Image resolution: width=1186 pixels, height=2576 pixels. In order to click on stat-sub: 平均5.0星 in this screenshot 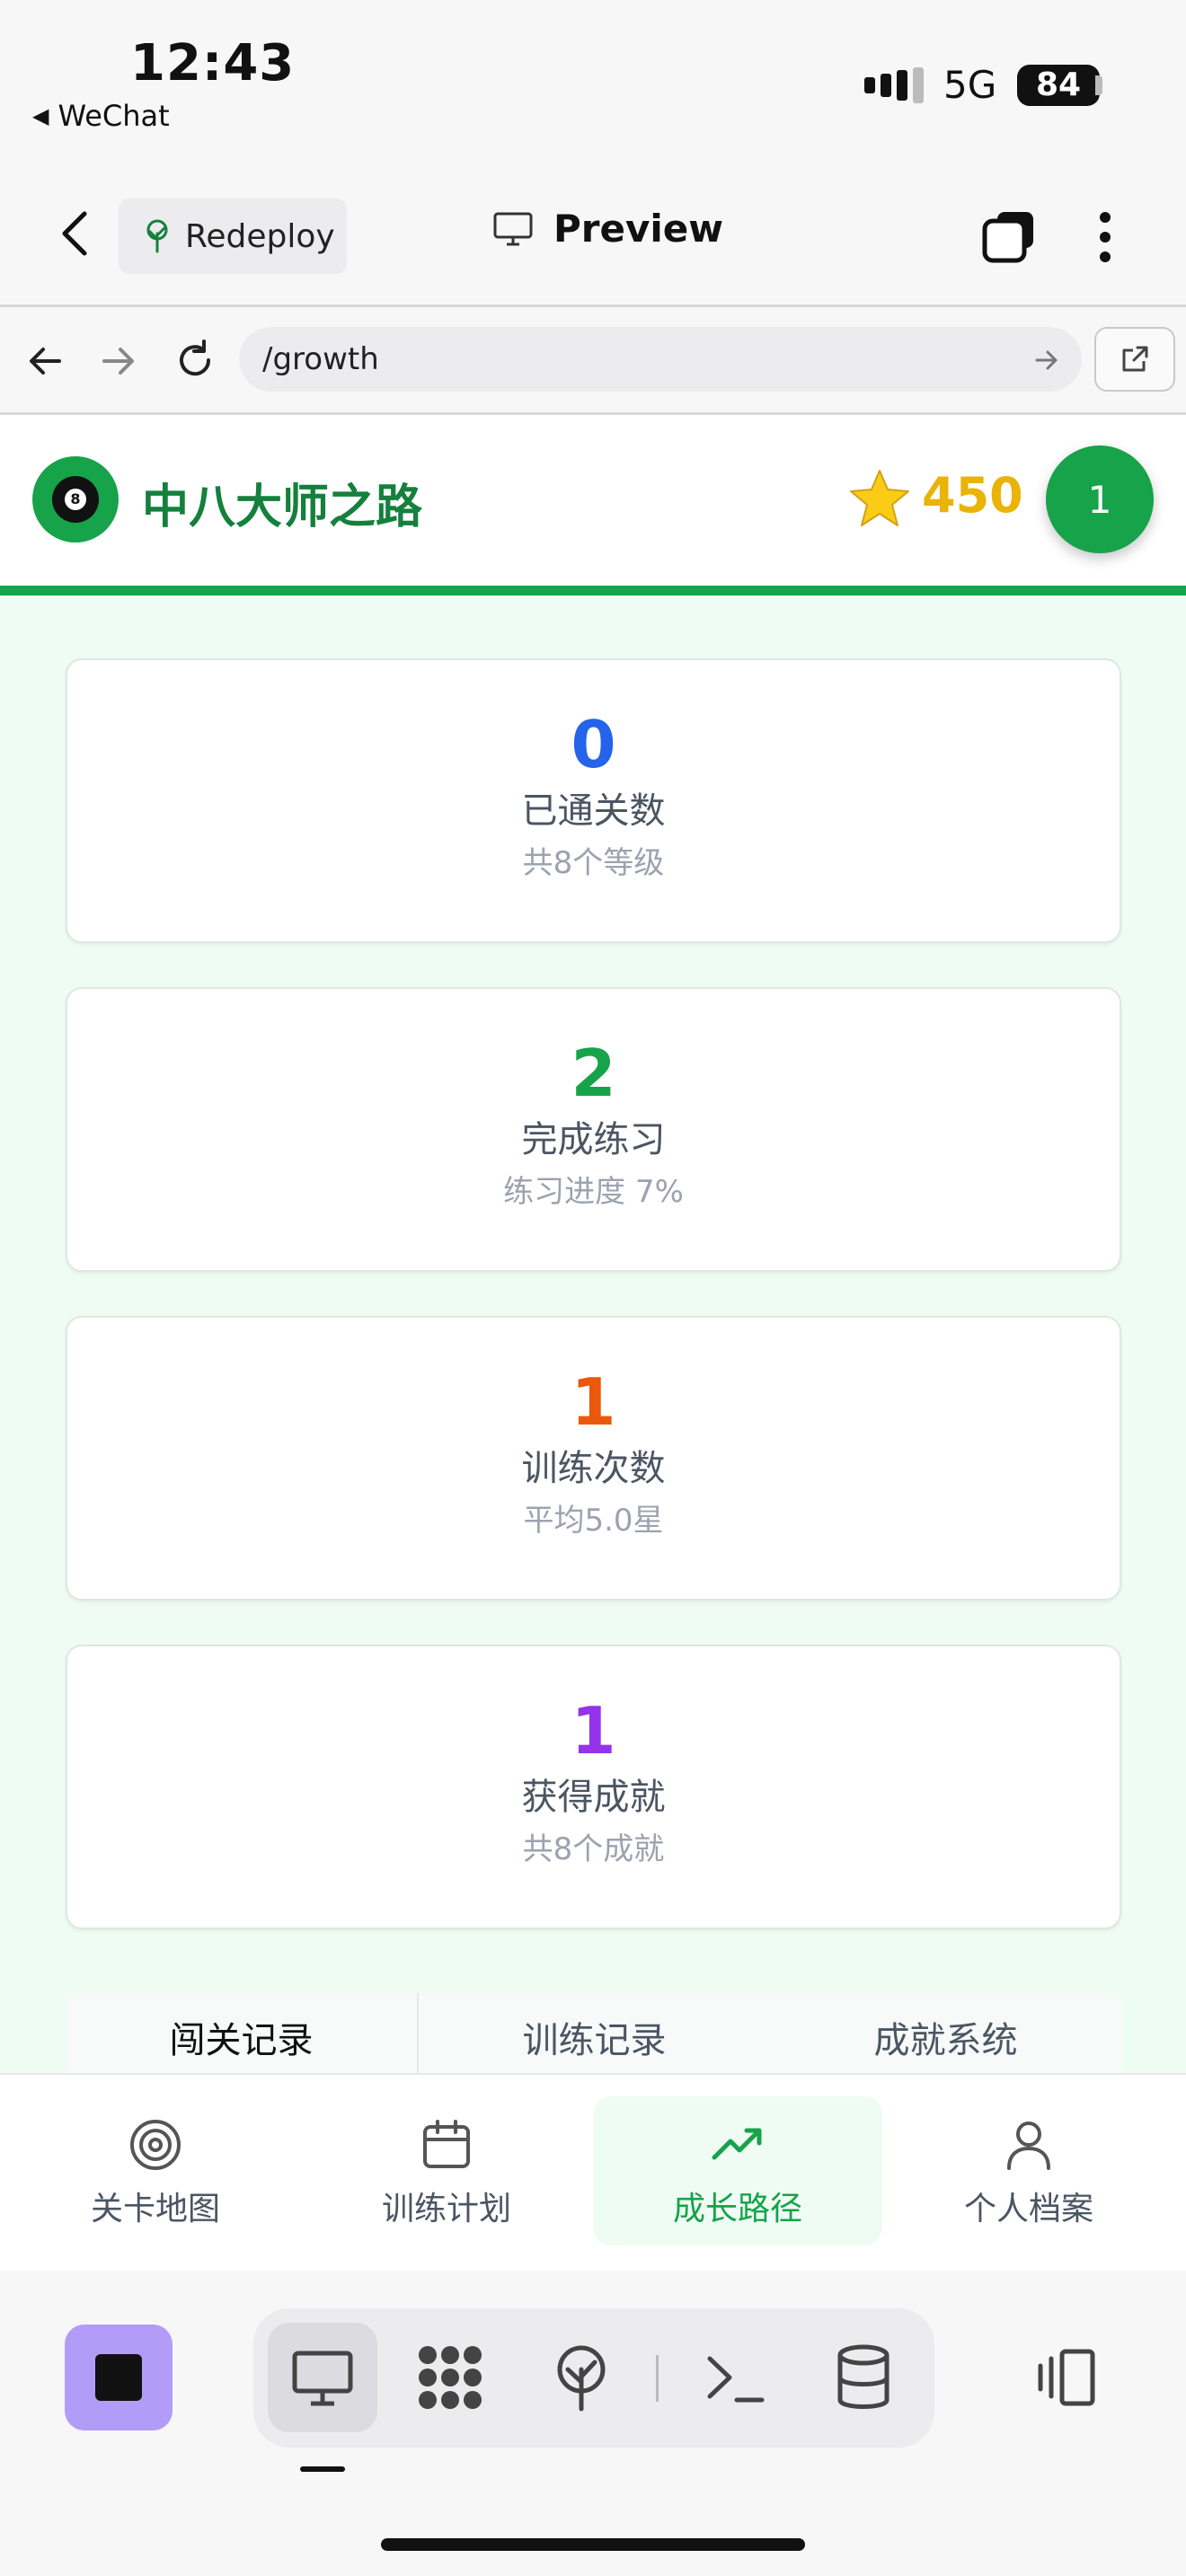, I will do `click(593, 1521)`.